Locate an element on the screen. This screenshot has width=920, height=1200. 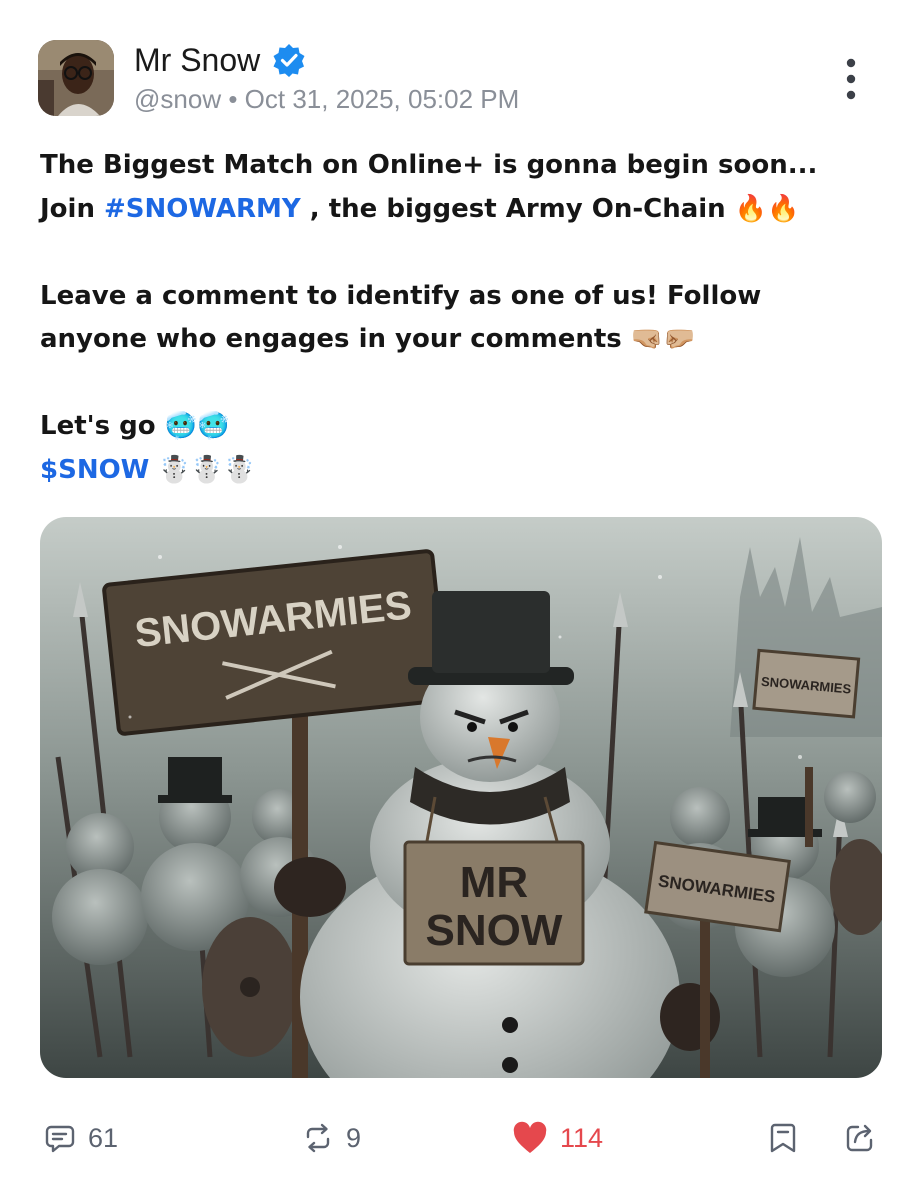
verified-badge-icon is located at coordinates (289, 60).